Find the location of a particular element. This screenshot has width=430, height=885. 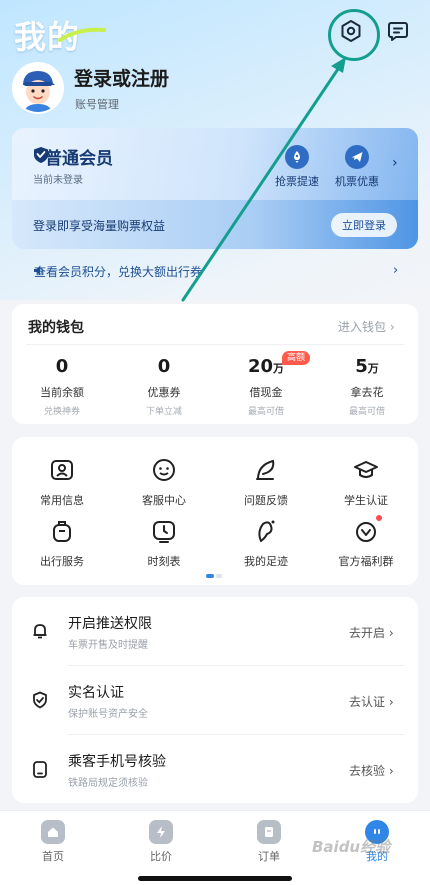

member-promo-text: 登录即享受海量购票权益 is located at coordinates (99, 226).